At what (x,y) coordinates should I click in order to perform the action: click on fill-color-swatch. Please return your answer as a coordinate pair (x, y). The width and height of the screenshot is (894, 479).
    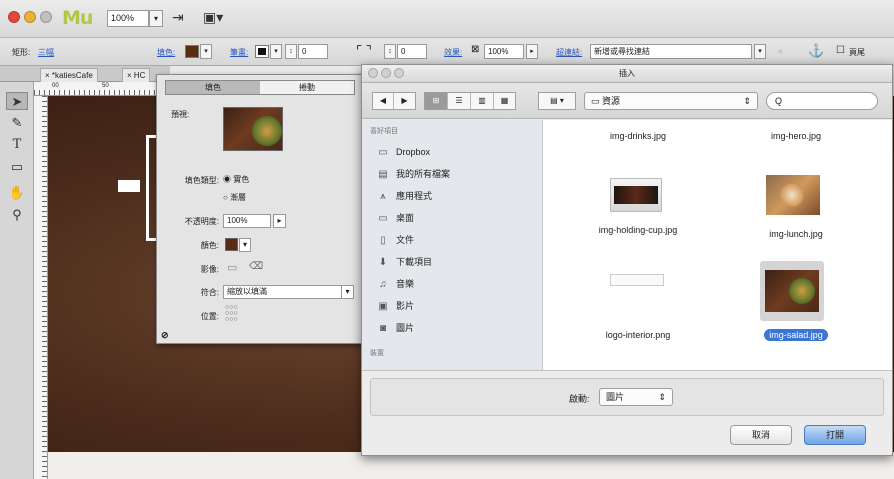
    Looking at the image, I should click on (231, 244).